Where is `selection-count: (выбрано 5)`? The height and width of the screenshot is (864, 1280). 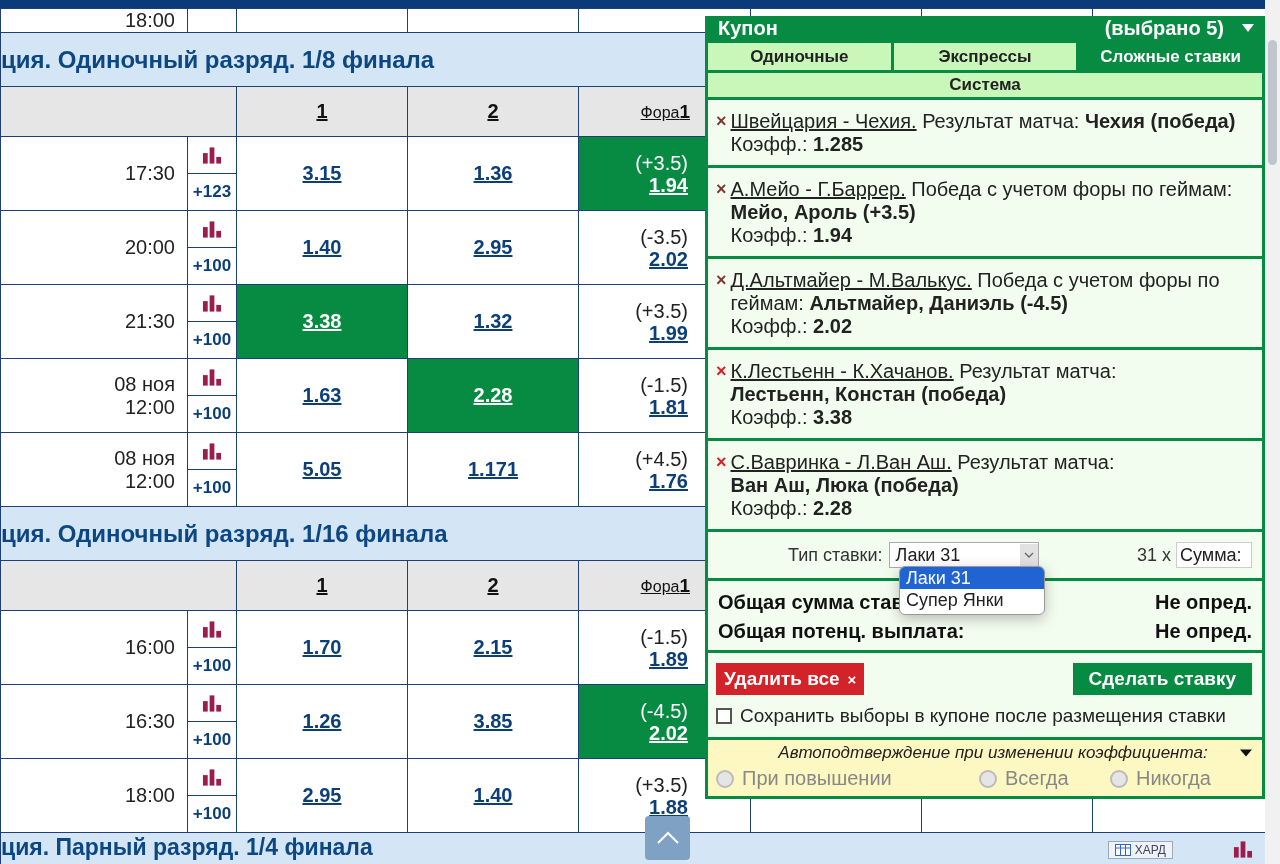 selection-count: (выбрано 5) is located at coordinates (1164, 28).